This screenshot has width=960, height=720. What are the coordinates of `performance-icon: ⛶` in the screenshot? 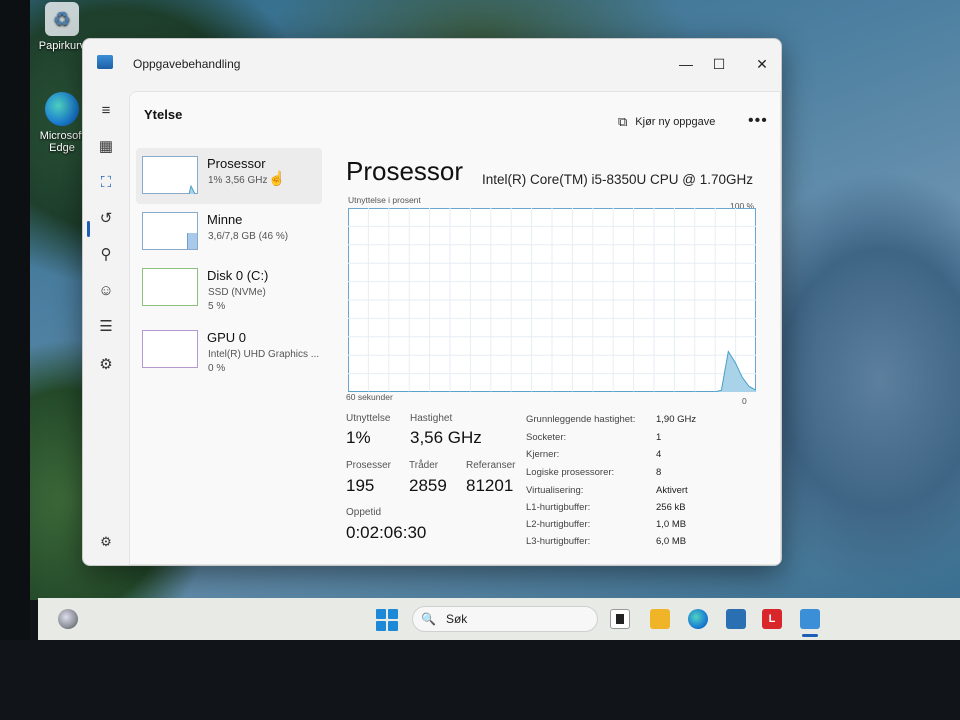 It's located at (106, 182).